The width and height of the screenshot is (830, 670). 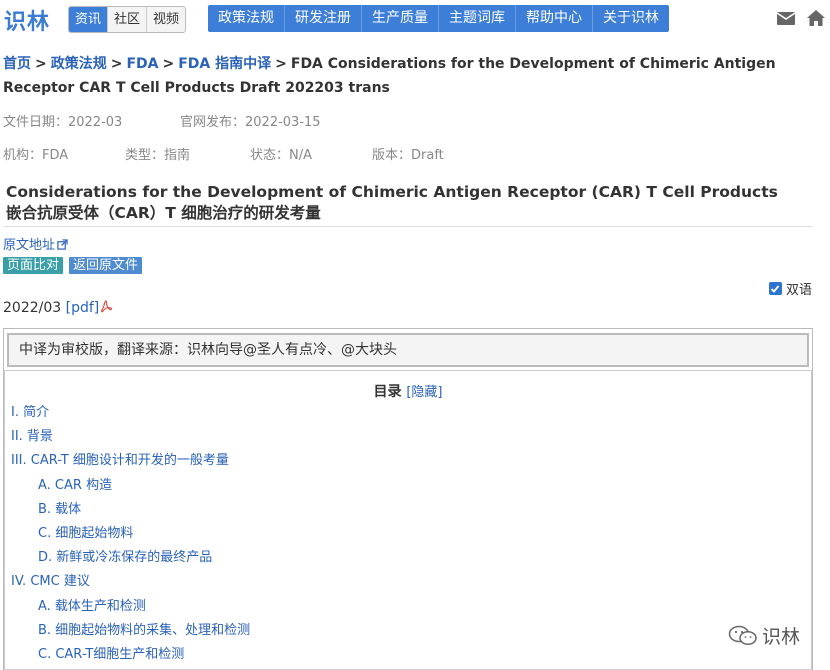 I want to click on date-line: 2022/03 [pdf], so click(x=58, y=308).